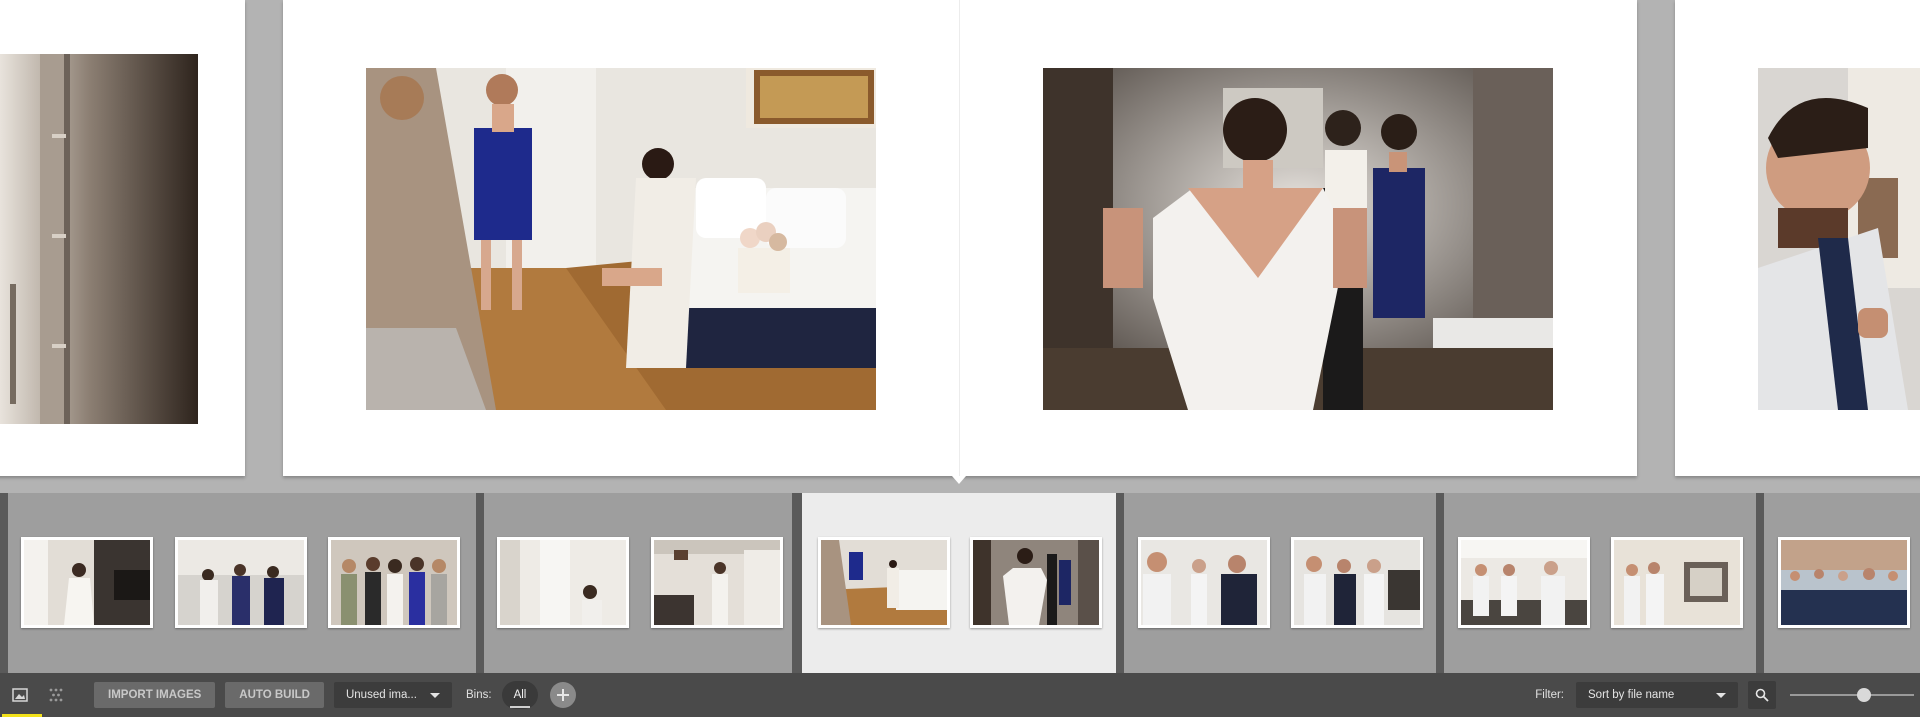  What do you see at coordinates (155, 695) in the screenshot?
I see `import-images-button: IMPORT IMAGES` at bounding box center [155, 695].